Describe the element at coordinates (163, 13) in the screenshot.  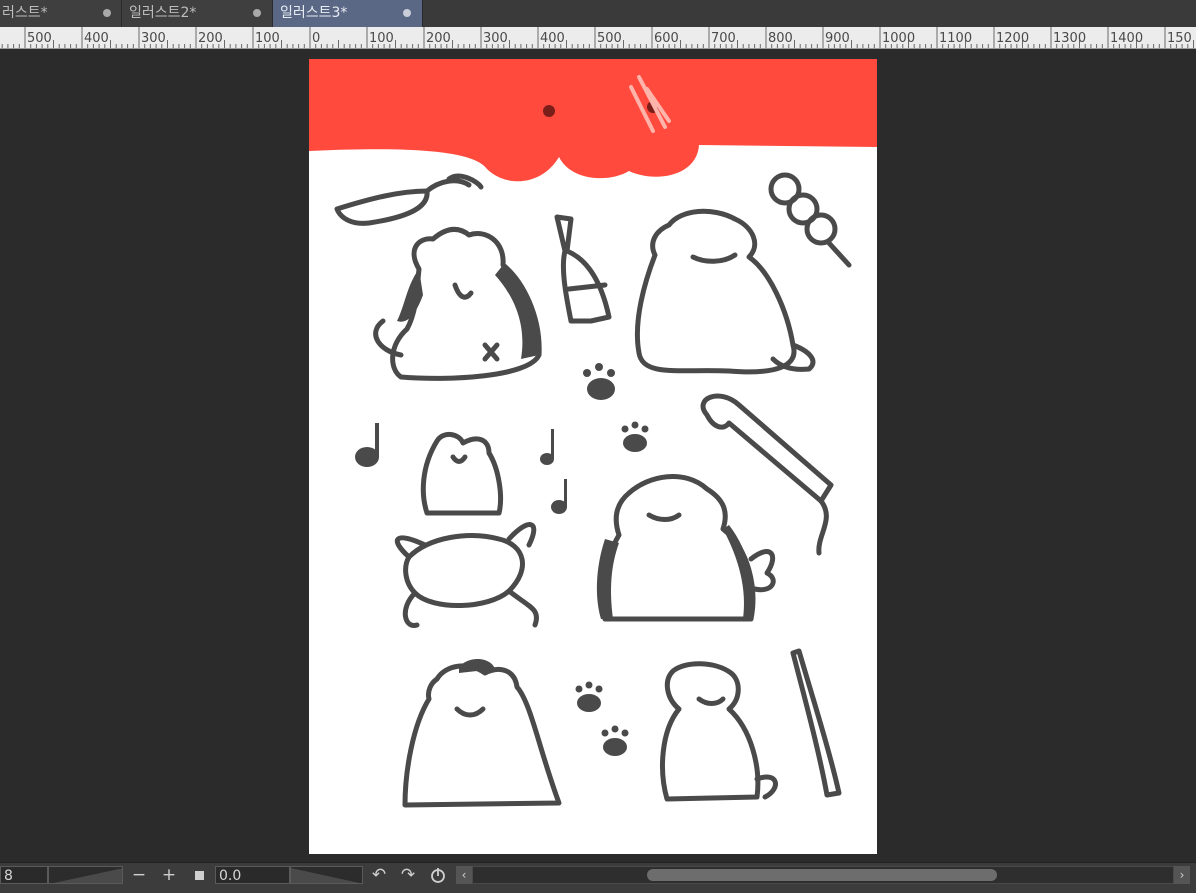
I see `tab-label: 일러스트2*` at that location.